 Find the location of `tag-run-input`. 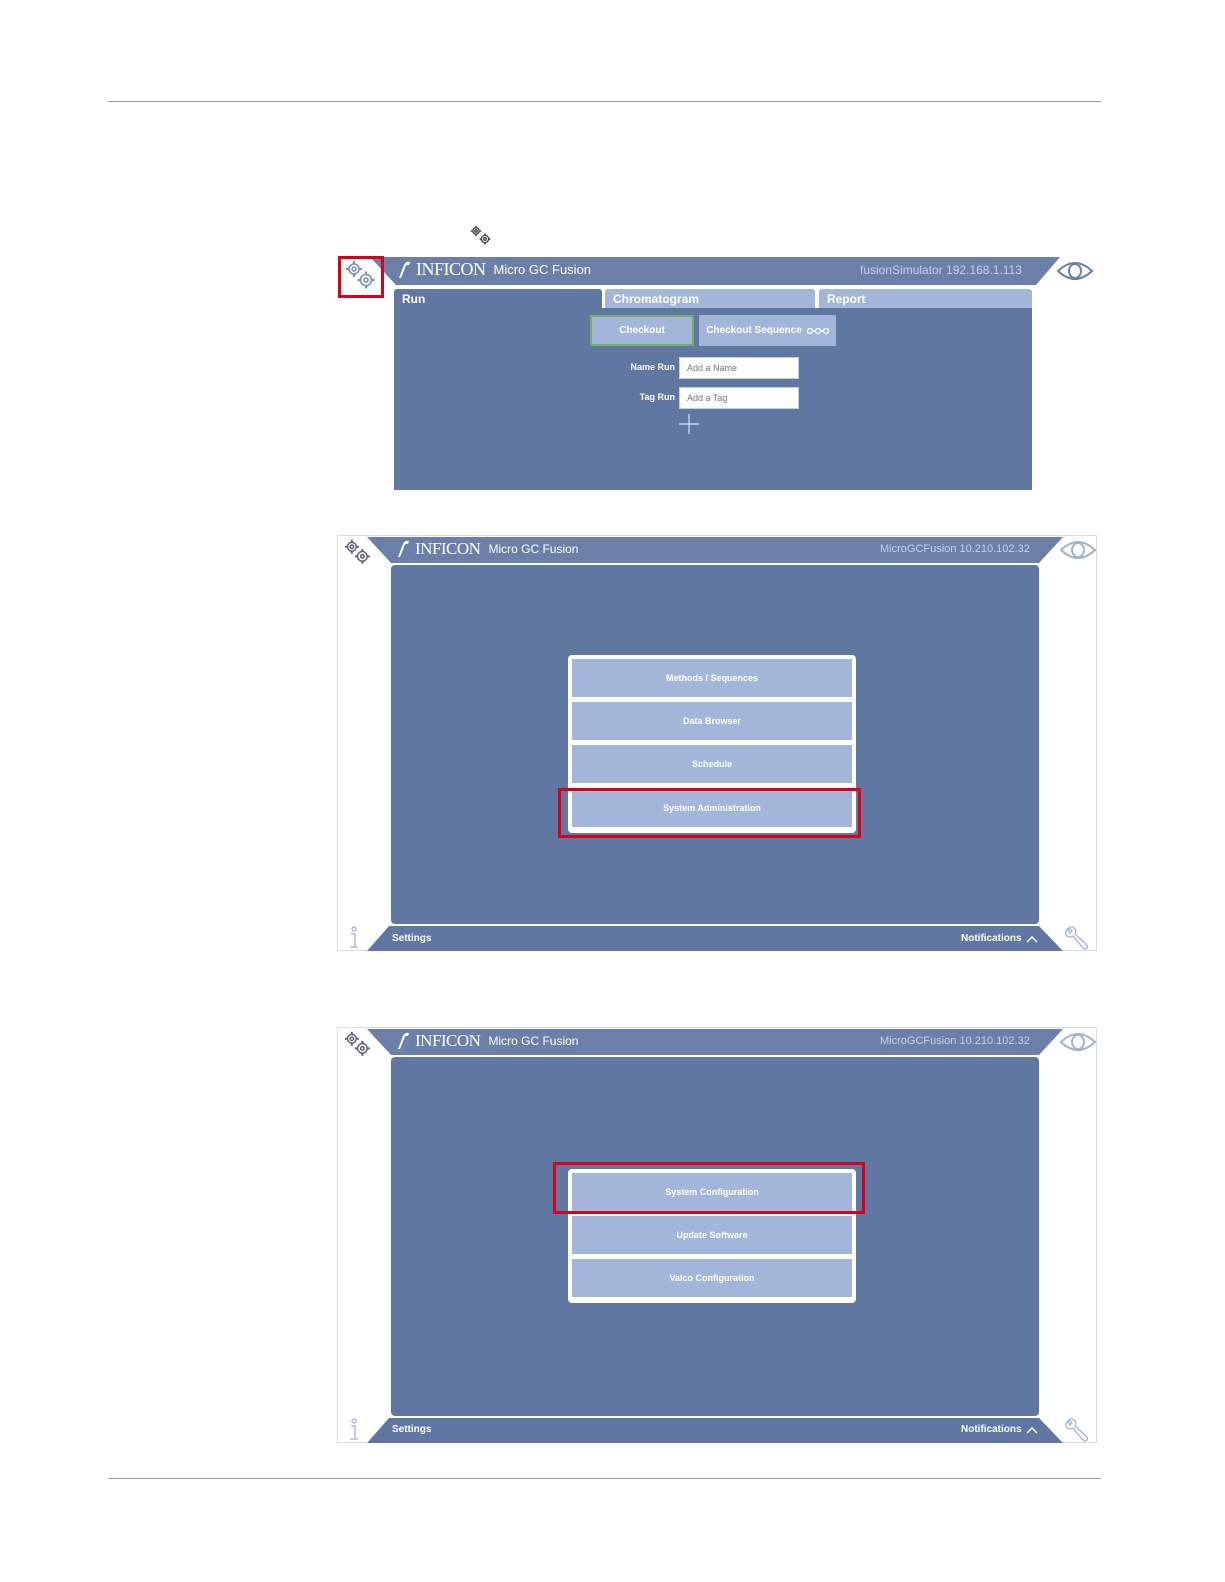

tag-run-input is located at coordinates (739, 398).